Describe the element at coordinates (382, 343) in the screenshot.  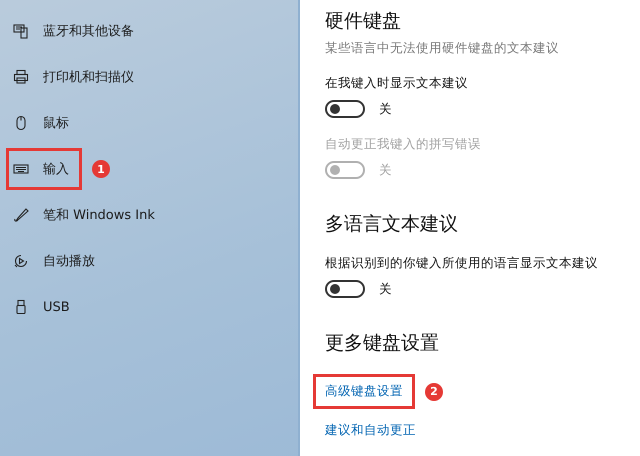
I see `section-heading: 更多键盘设置` at that location.